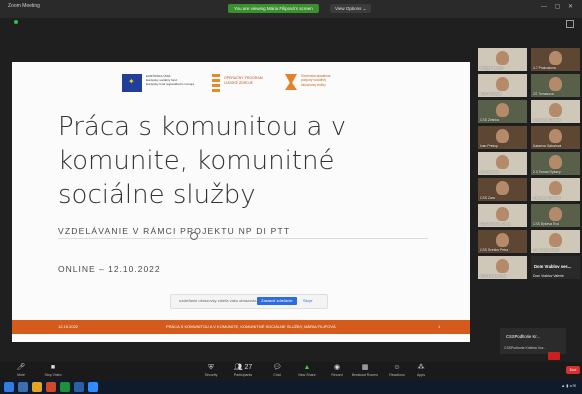  I want to click on breakout-rooms-button: ▦ Breakout Rooms, so click(365, 370).